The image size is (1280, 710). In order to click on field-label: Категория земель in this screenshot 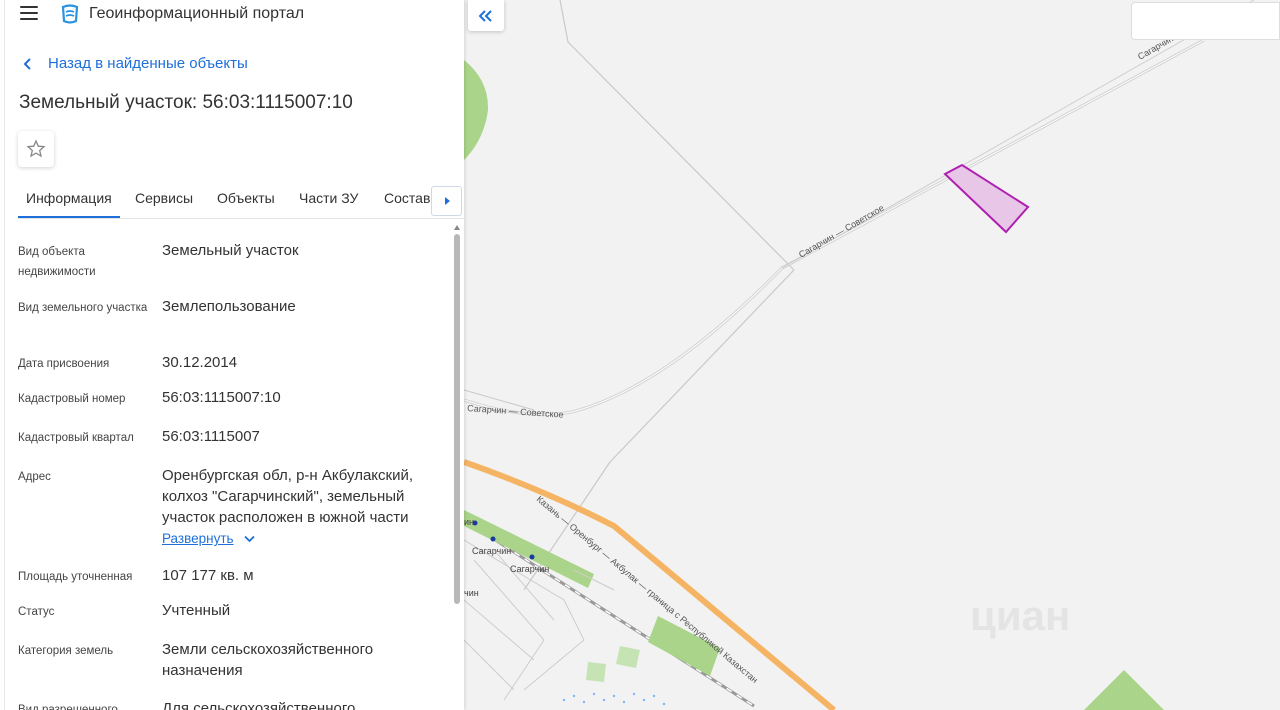, I will do `click(66, 651)`.